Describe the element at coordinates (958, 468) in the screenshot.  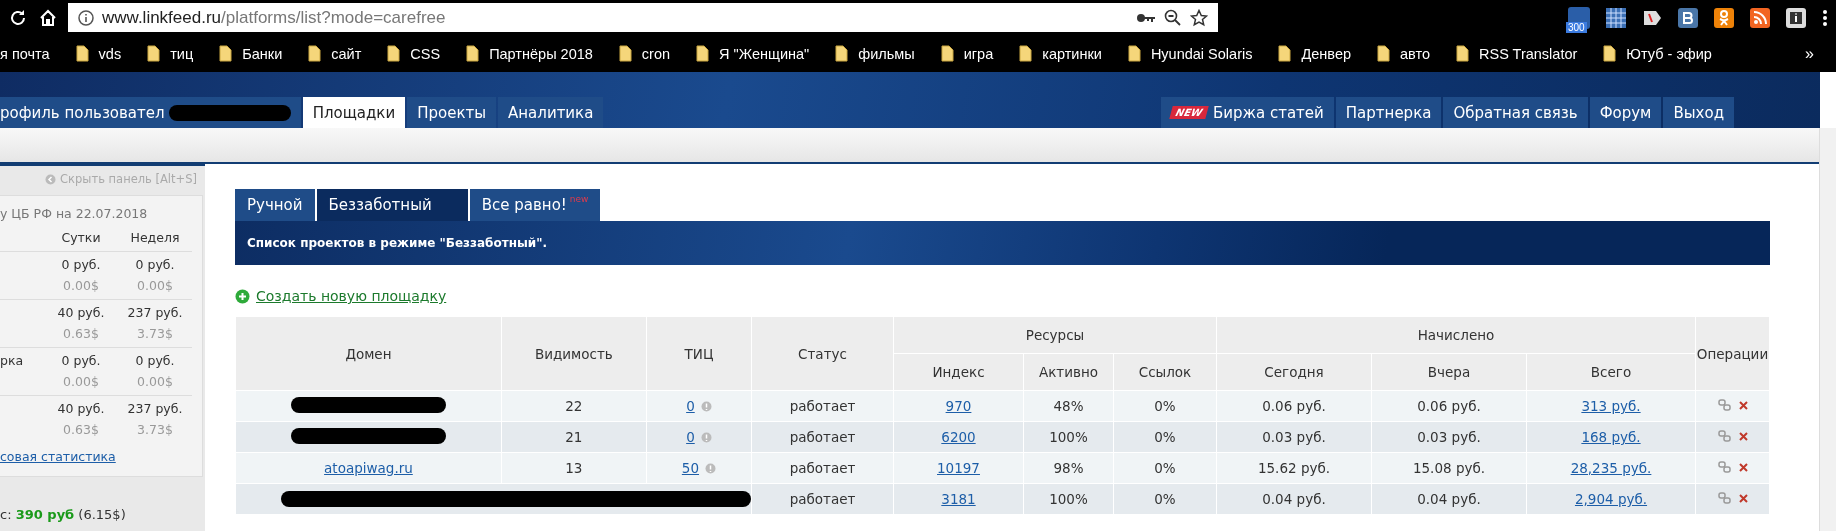
I see `index-link: 10197` at that location.